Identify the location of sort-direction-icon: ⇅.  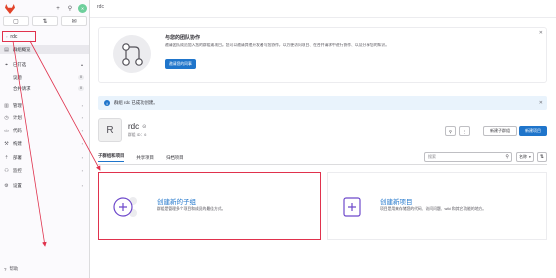
(542, 157).